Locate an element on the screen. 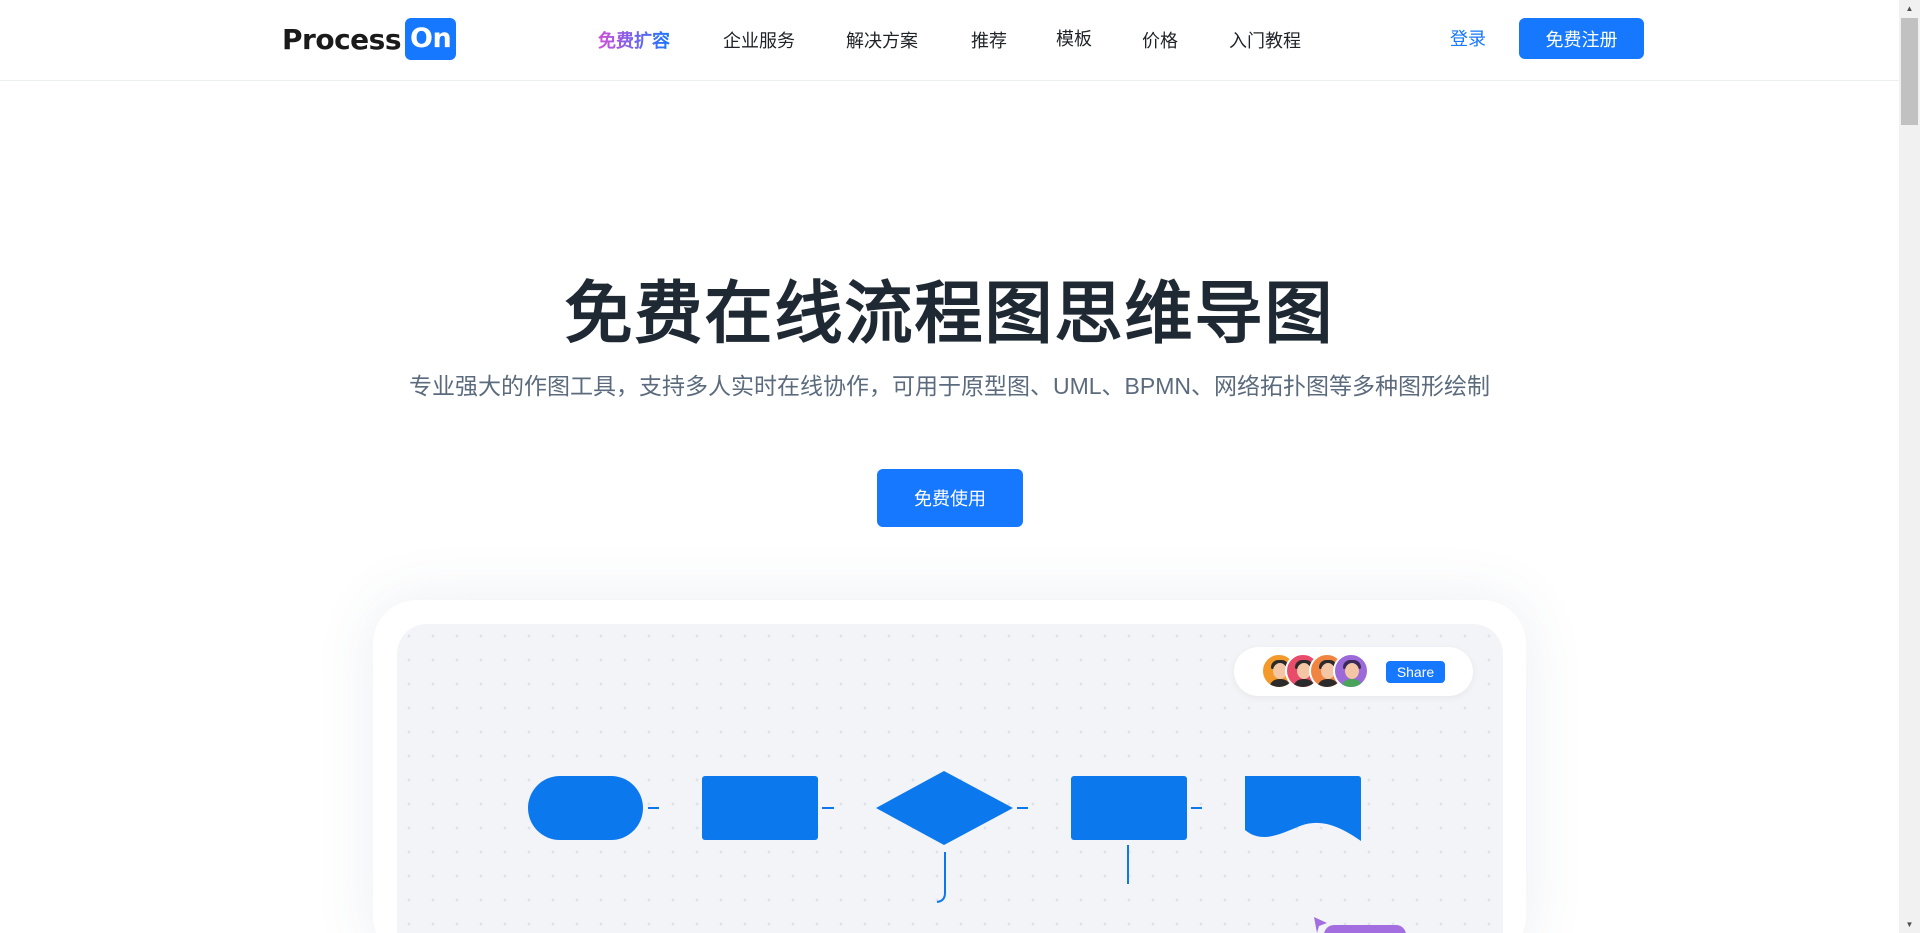 This screenshot has width=1920, height=933. scroll-down-arrow-icon: ▼ is located at coordinates (1909, 924).